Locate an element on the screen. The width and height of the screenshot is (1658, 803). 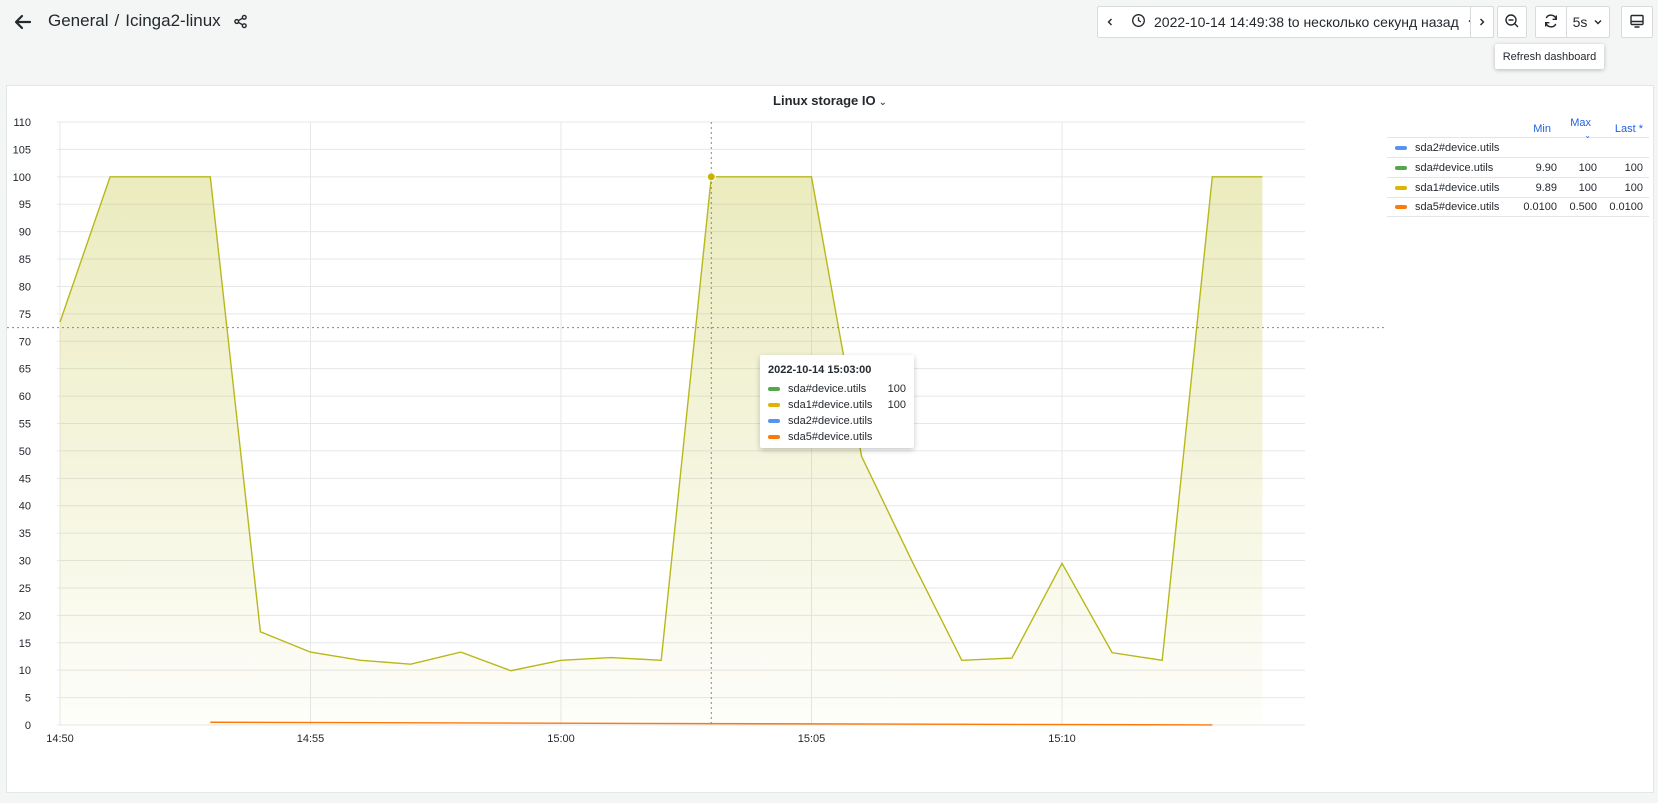
x-tick-label: 14:50 is located at coordinates (60, 739).